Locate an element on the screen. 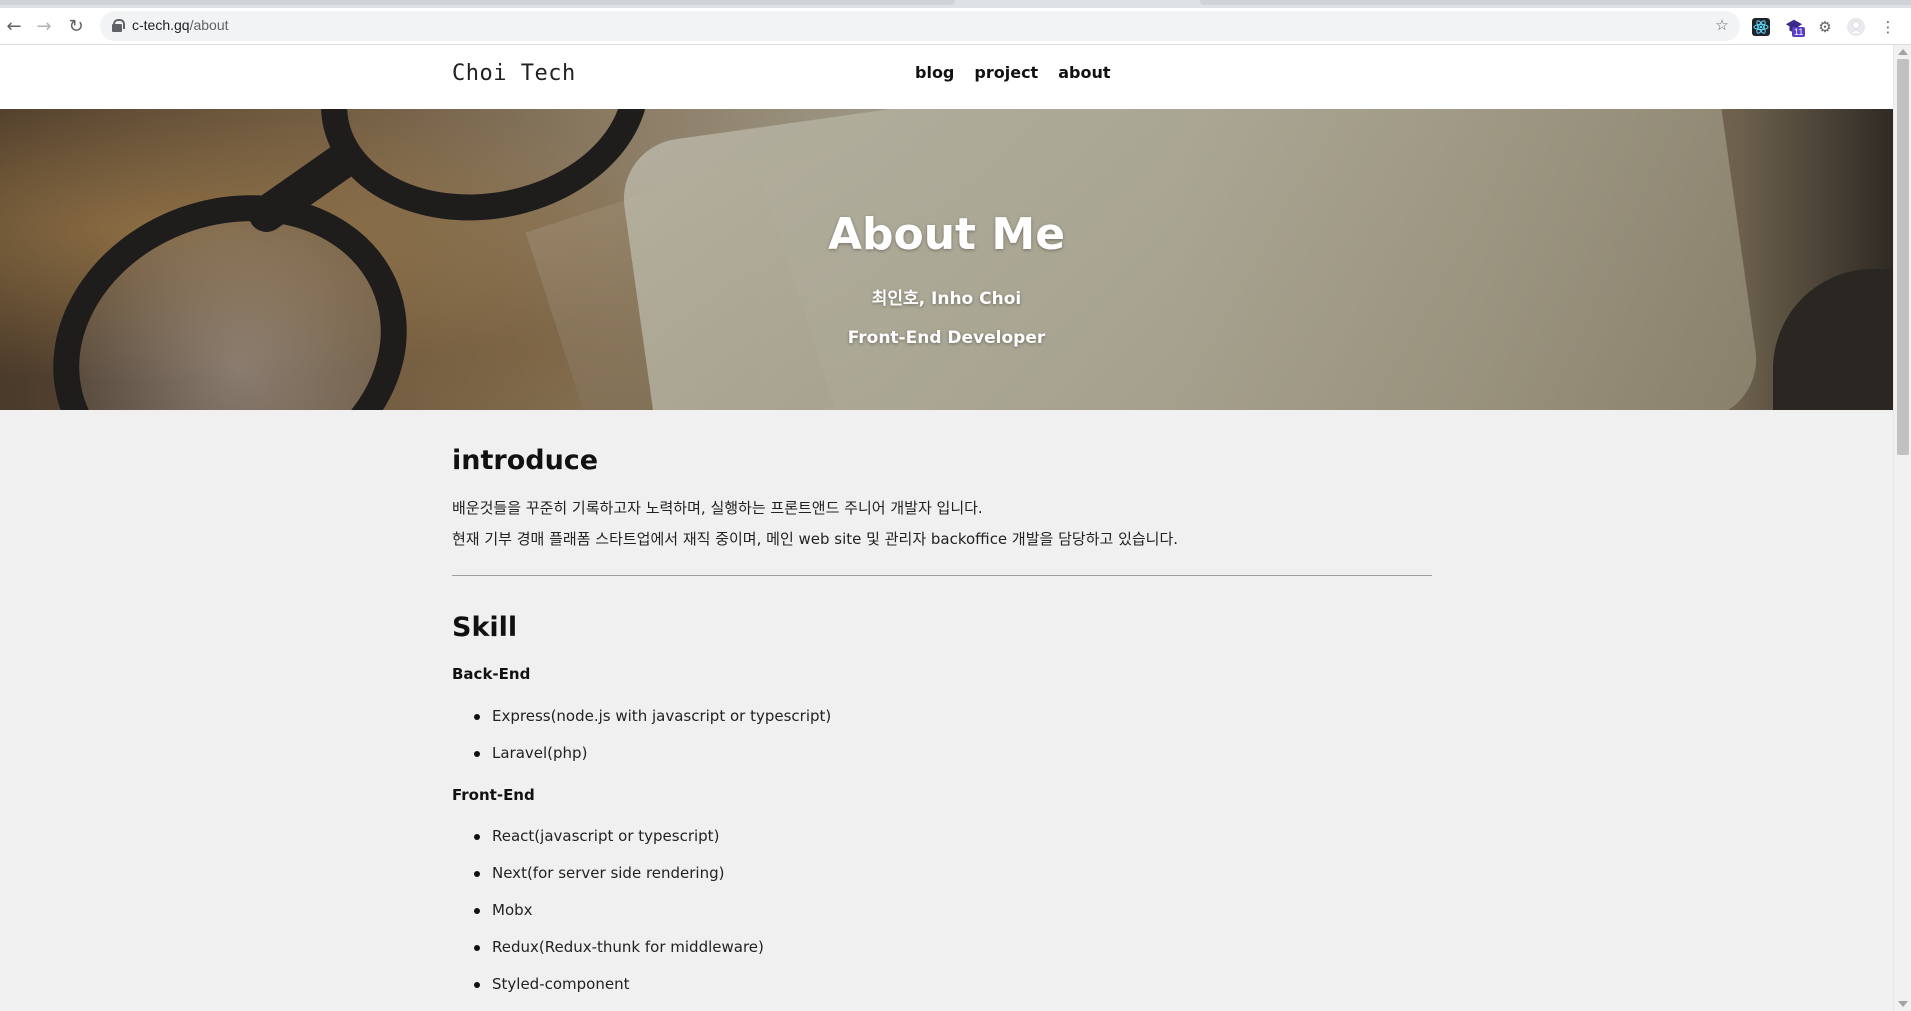 The image size is (1911, 1011). puzzle-extensions-icon: ⚙ is located at coordinates (1825, 27).